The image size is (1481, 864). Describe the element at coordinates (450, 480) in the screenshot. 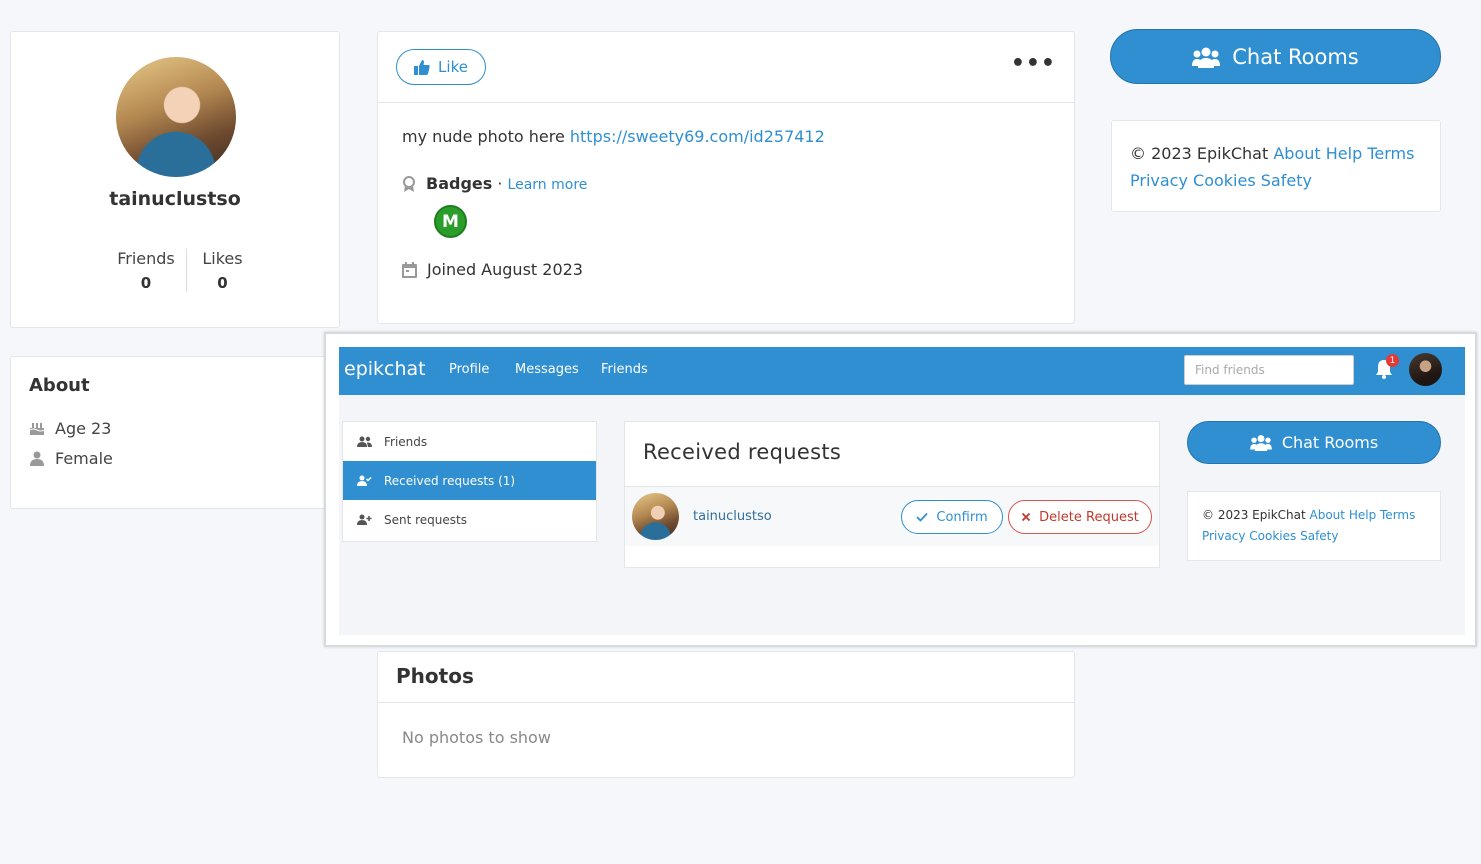

I see `sidebar-item-label: Received requests (1)` at that location.